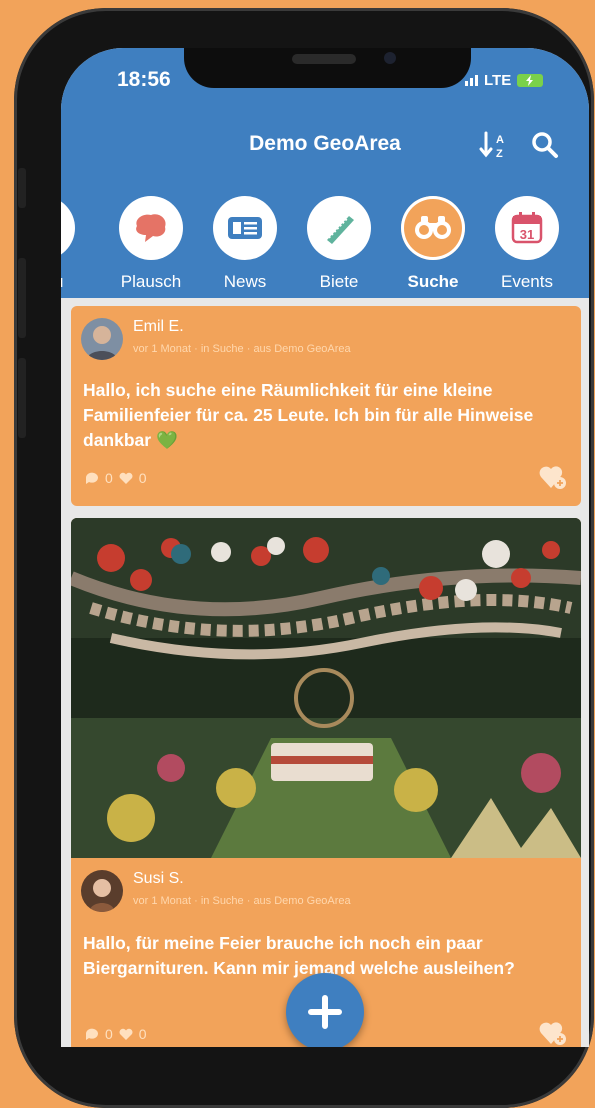 This screenshot has width=595, height=1108. What do you see at coordinates (324, 59) in the screenshot?
I see `speaker` at bounding box center [324, 59].